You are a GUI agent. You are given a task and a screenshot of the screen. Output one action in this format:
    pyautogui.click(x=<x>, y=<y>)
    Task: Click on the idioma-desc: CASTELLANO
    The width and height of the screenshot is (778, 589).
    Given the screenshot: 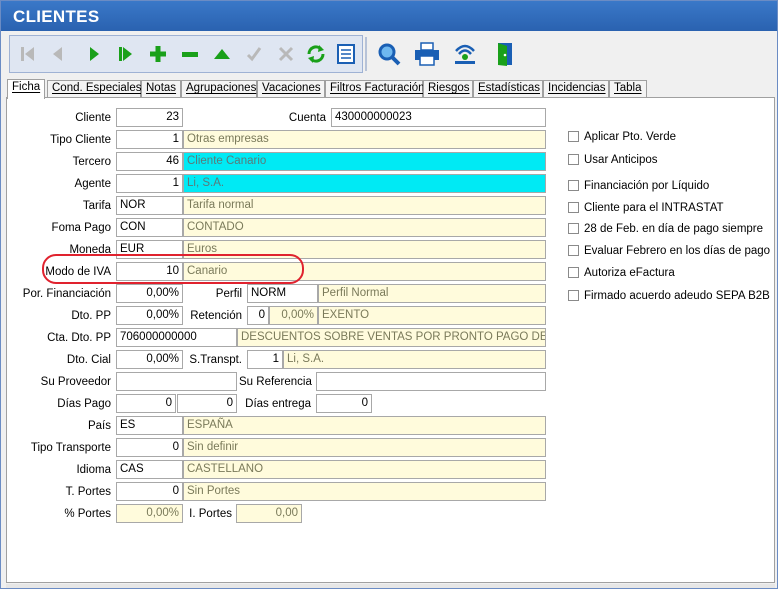 What is the action you would take?
    pyautogui.click(x=364, y=469)
    